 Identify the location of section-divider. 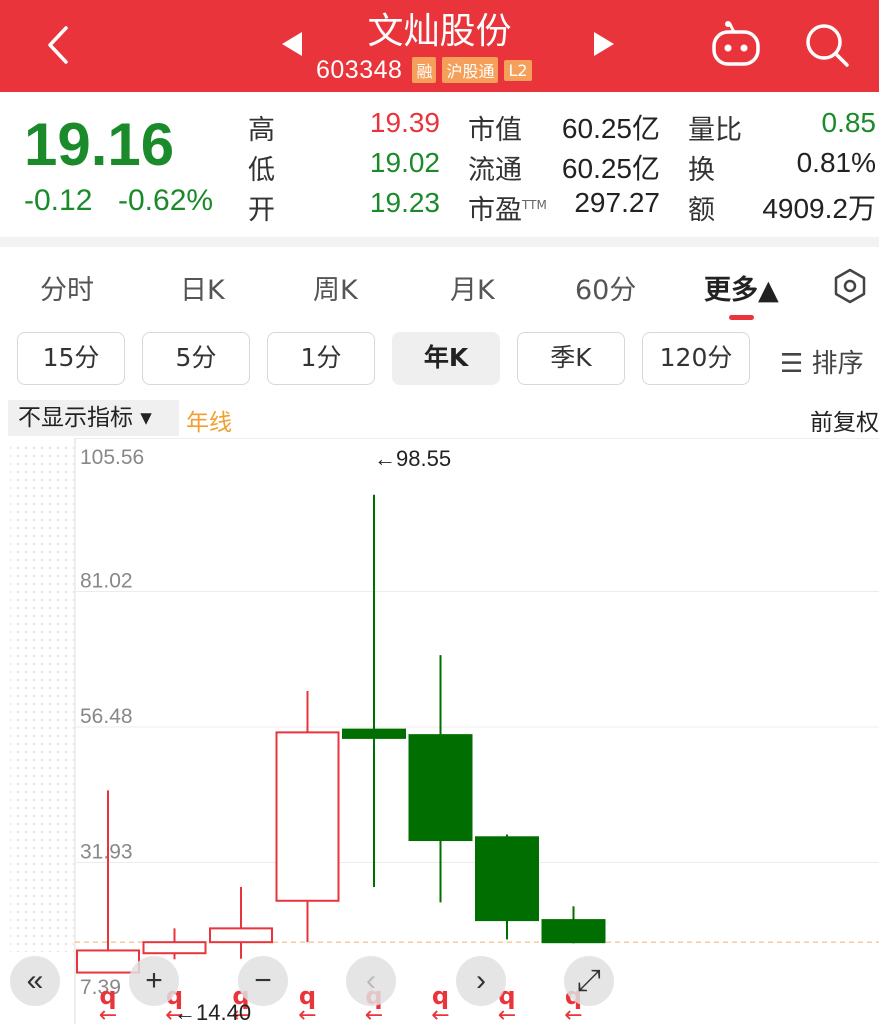
(439, 242).